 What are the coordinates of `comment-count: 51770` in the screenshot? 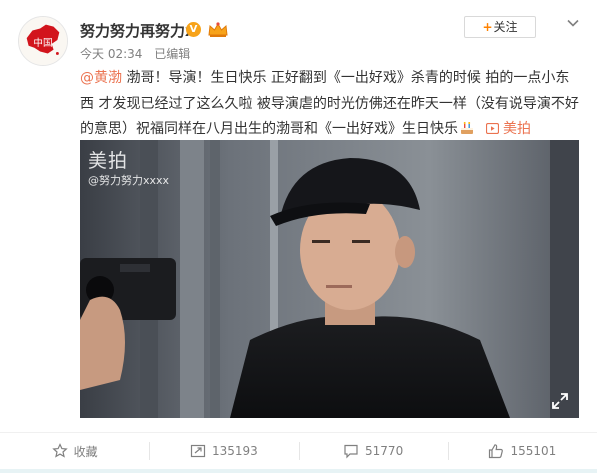 It's located at (384, 451).